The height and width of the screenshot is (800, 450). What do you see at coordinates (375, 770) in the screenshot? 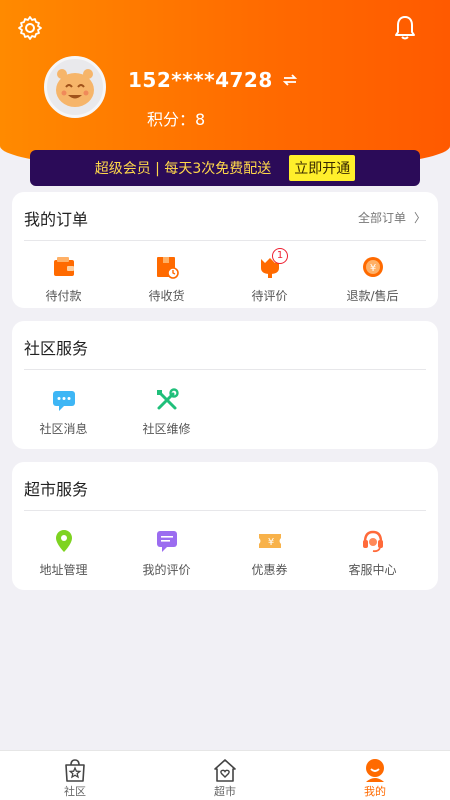
I see `person-icon` at bounding box center [375, 770].